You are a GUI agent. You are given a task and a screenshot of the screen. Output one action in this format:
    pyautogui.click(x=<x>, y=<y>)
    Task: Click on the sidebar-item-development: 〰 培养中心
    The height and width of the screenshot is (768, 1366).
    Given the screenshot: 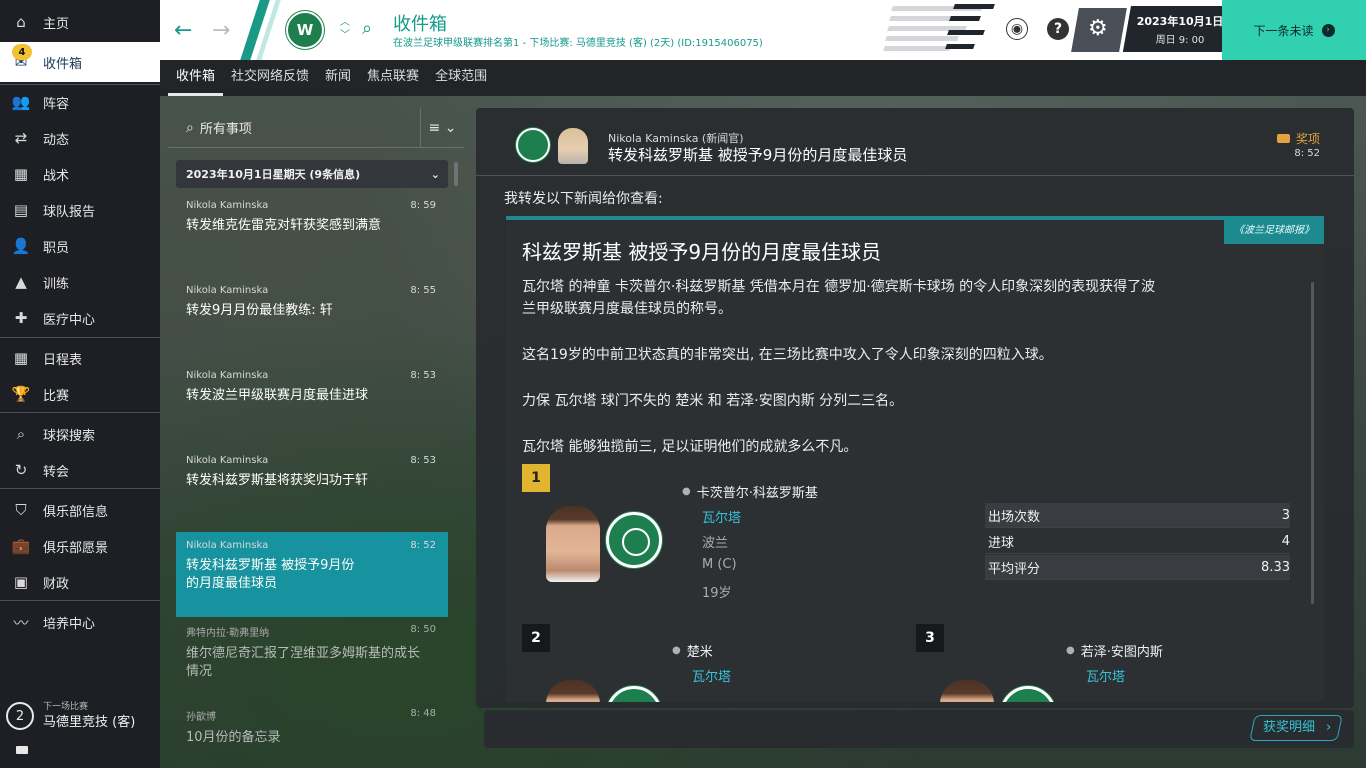 What is the action you would take?
    pyautogui.click(x=80, y=622)
    